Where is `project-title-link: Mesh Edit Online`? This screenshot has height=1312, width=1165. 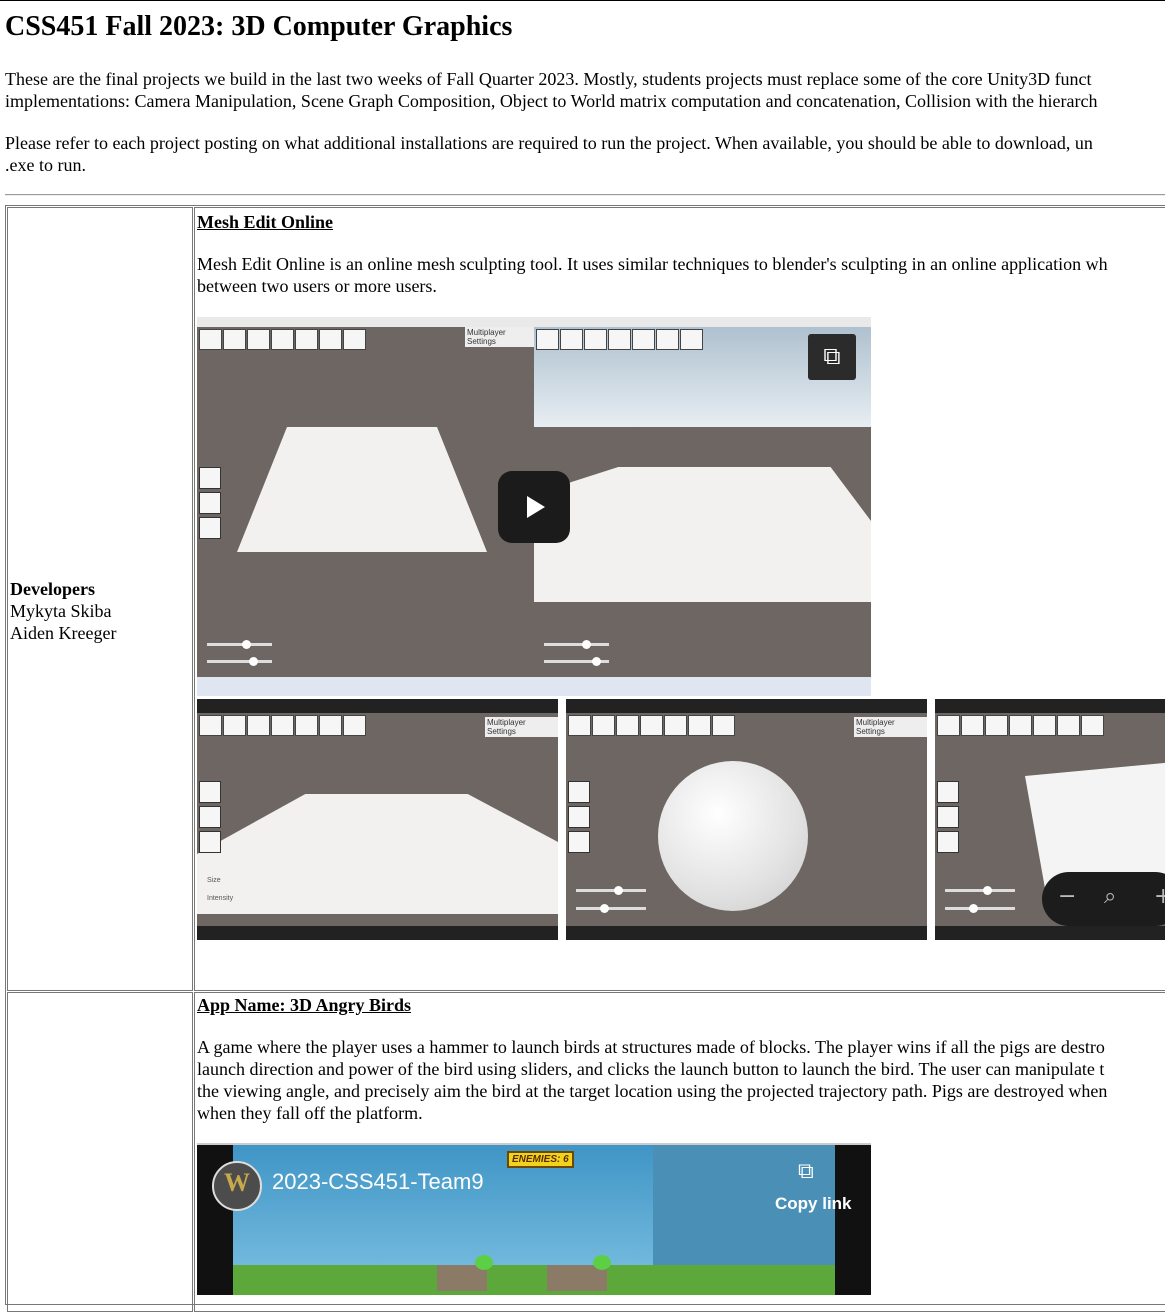 project-title-link: Mesh Edit Online is located at coordinates (265, 222).